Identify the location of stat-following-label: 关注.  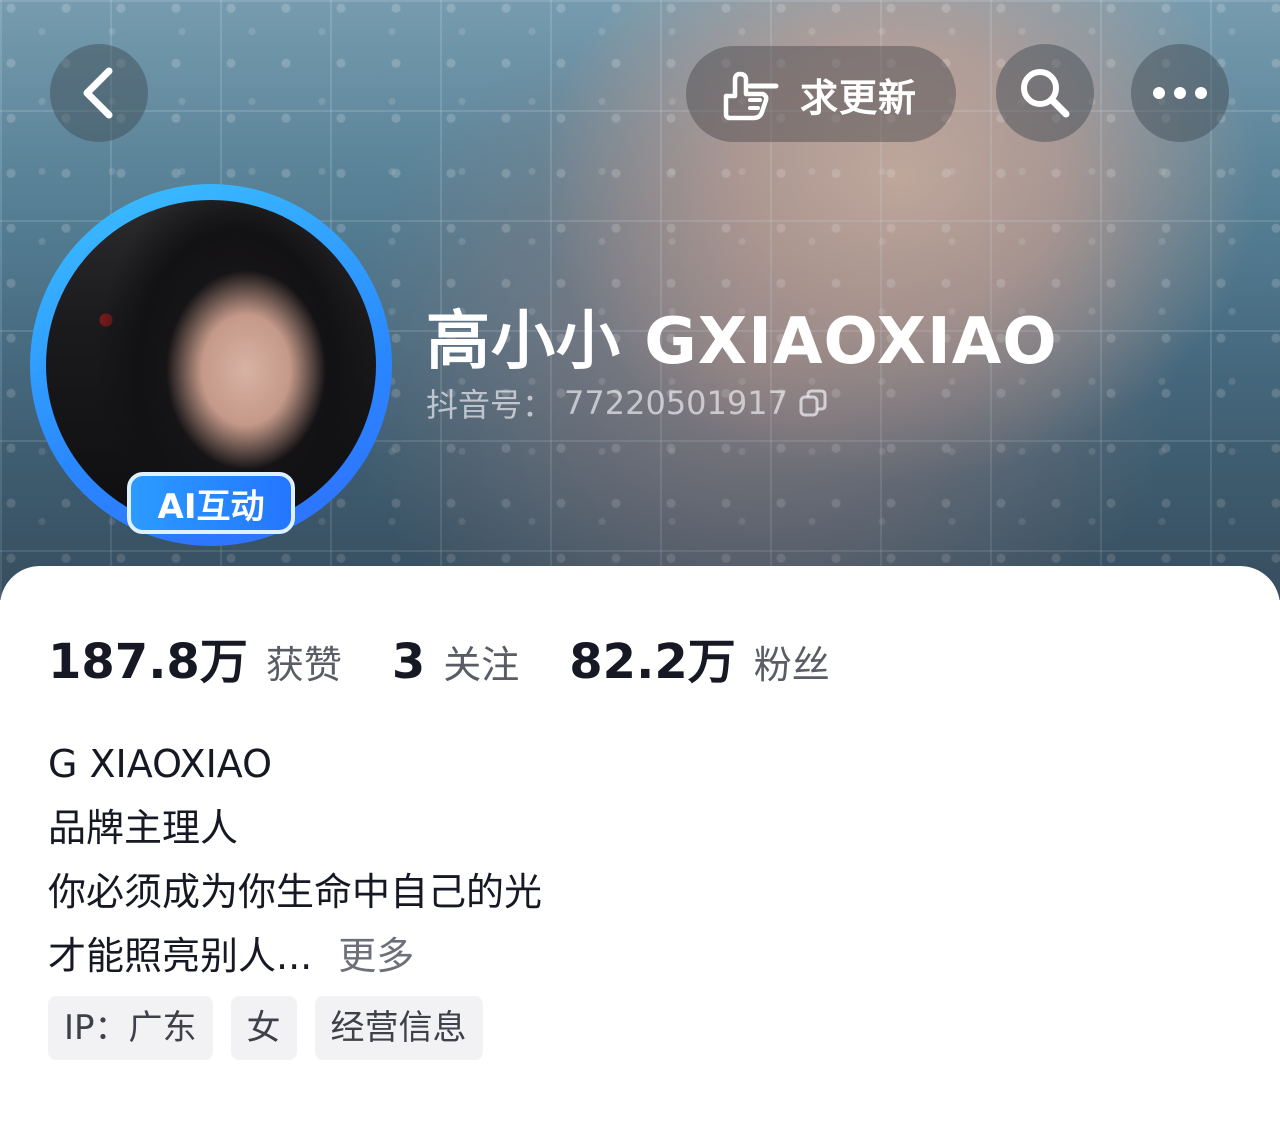
(481, 665).